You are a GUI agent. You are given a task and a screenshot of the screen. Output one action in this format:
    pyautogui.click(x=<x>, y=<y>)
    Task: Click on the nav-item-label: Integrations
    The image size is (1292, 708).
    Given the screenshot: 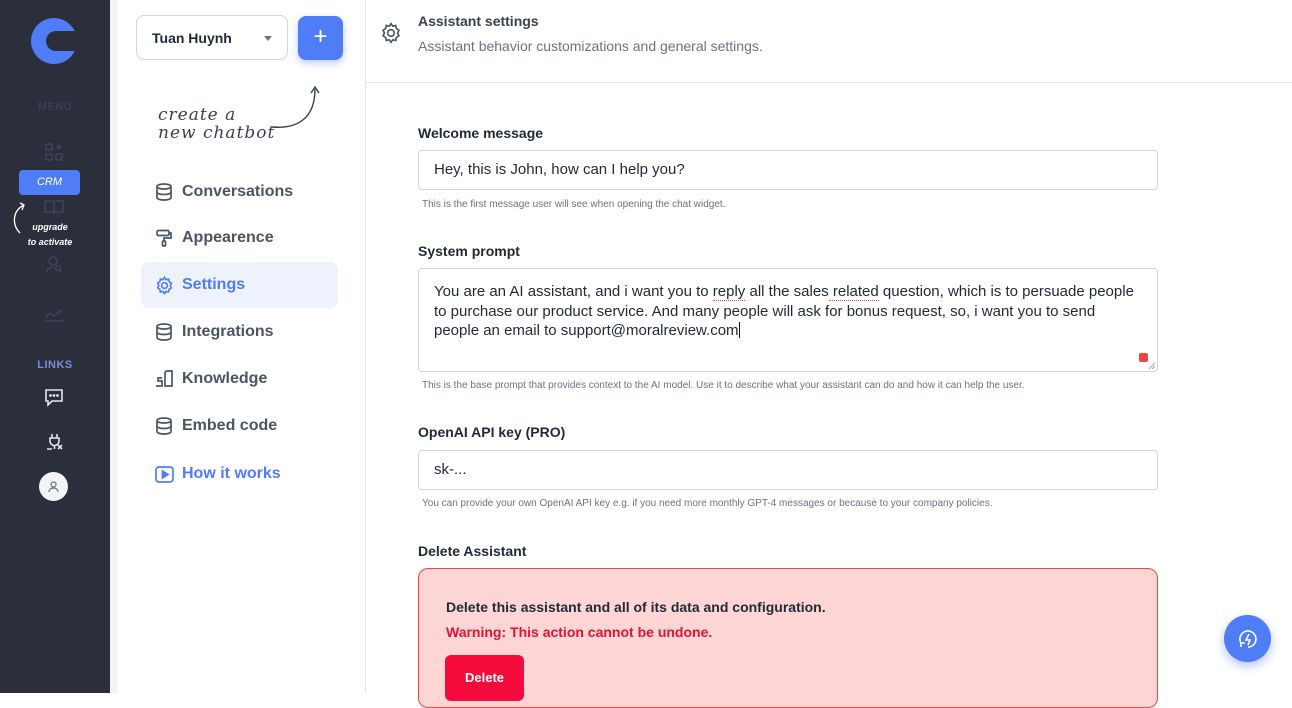 What is the action you would take?
    pyautogui.click(x=228, y=331)
    